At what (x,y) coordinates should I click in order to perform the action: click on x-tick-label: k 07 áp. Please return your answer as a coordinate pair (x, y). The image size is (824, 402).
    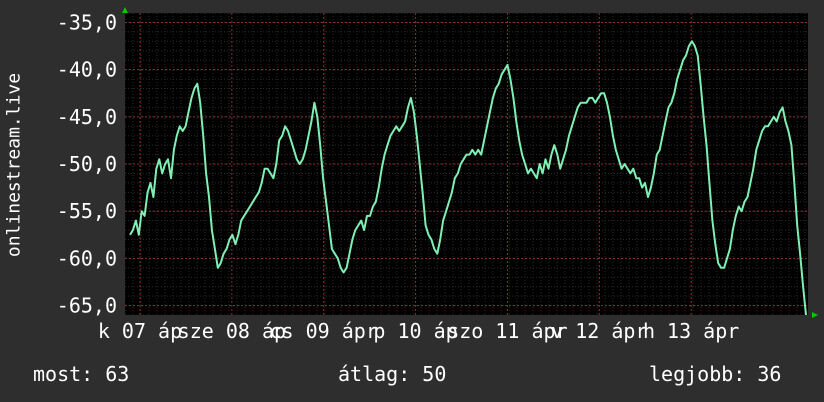
    Looking at the image, I should click on (140, 331).